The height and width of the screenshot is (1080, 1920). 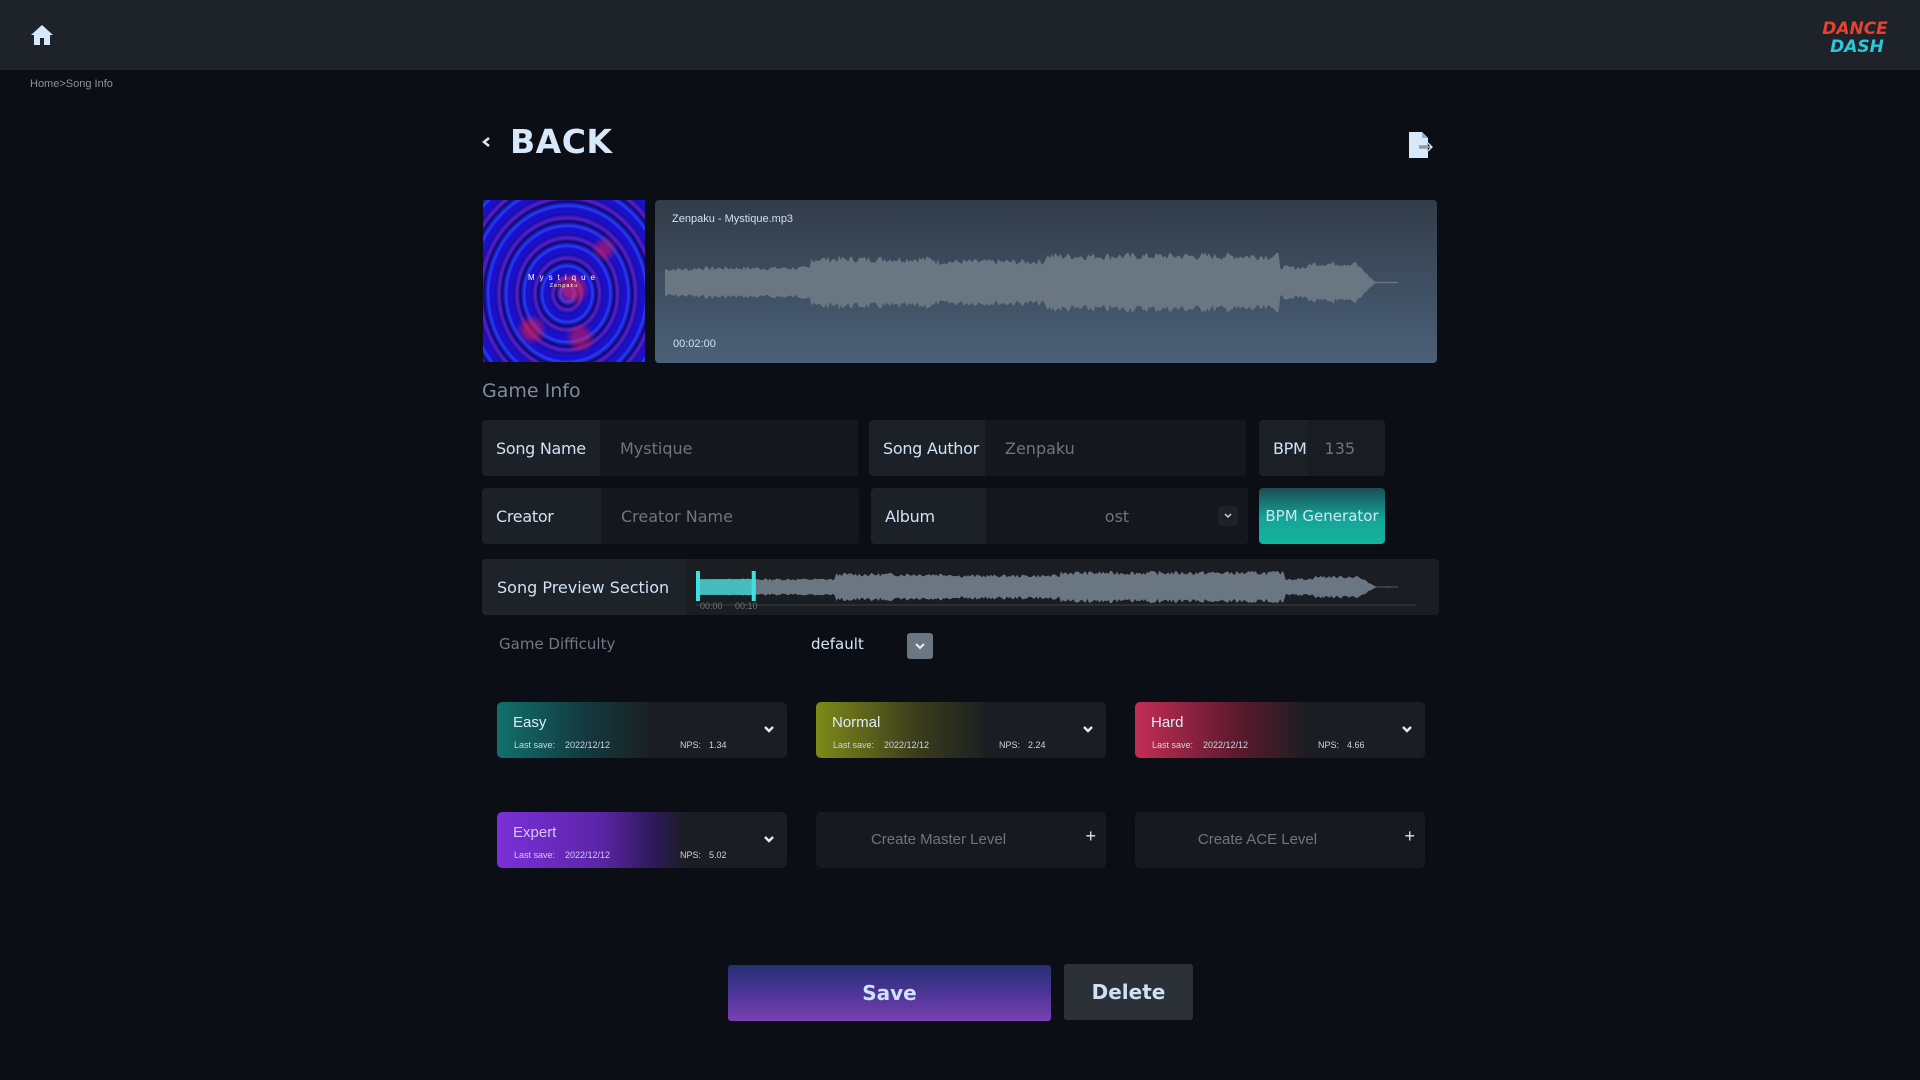 I want to click on bpm-label: BPM, so click(x=1290, y=448).